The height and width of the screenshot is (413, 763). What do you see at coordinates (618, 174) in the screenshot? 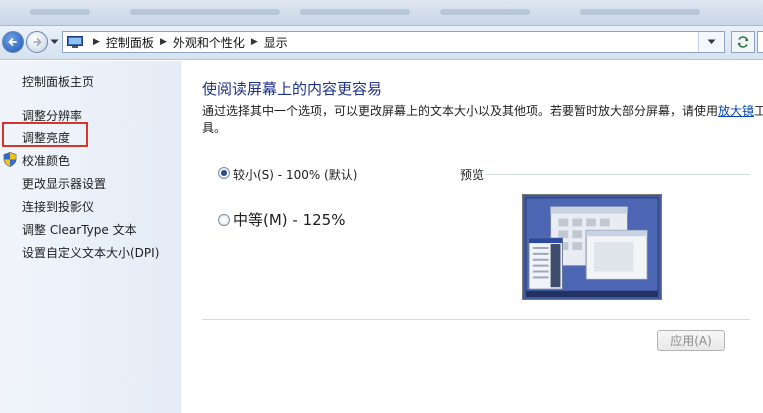
I see `preview-divider` at bounding box center [618, 174].